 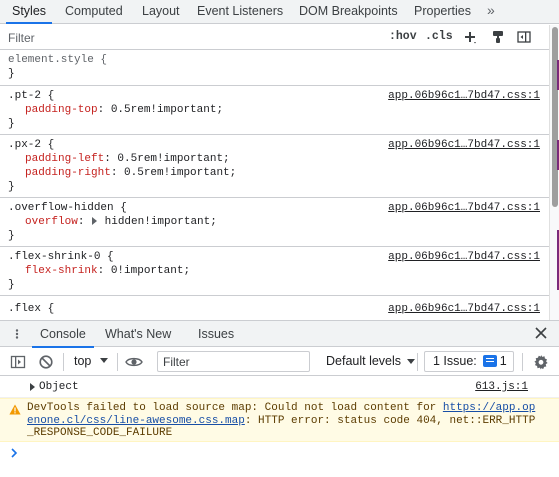 What do you see at coordinates (61, 257) in the screenshot?
I see `rule-selector: .flex-shrink-0 {` at bounding box center [61, 257].